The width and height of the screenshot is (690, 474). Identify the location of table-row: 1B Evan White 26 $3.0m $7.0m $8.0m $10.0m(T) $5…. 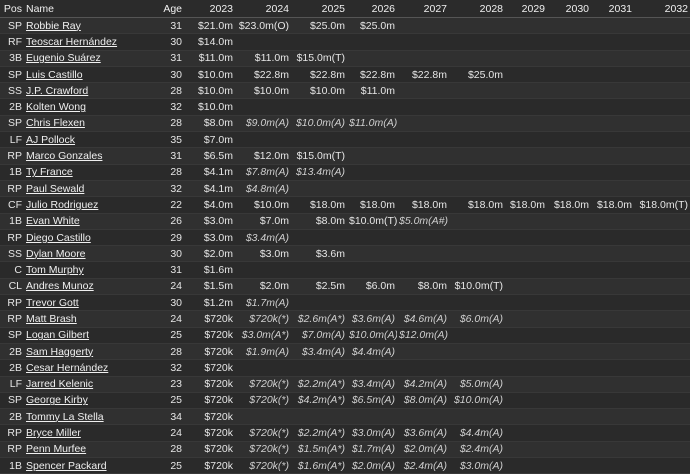
(345, 221).